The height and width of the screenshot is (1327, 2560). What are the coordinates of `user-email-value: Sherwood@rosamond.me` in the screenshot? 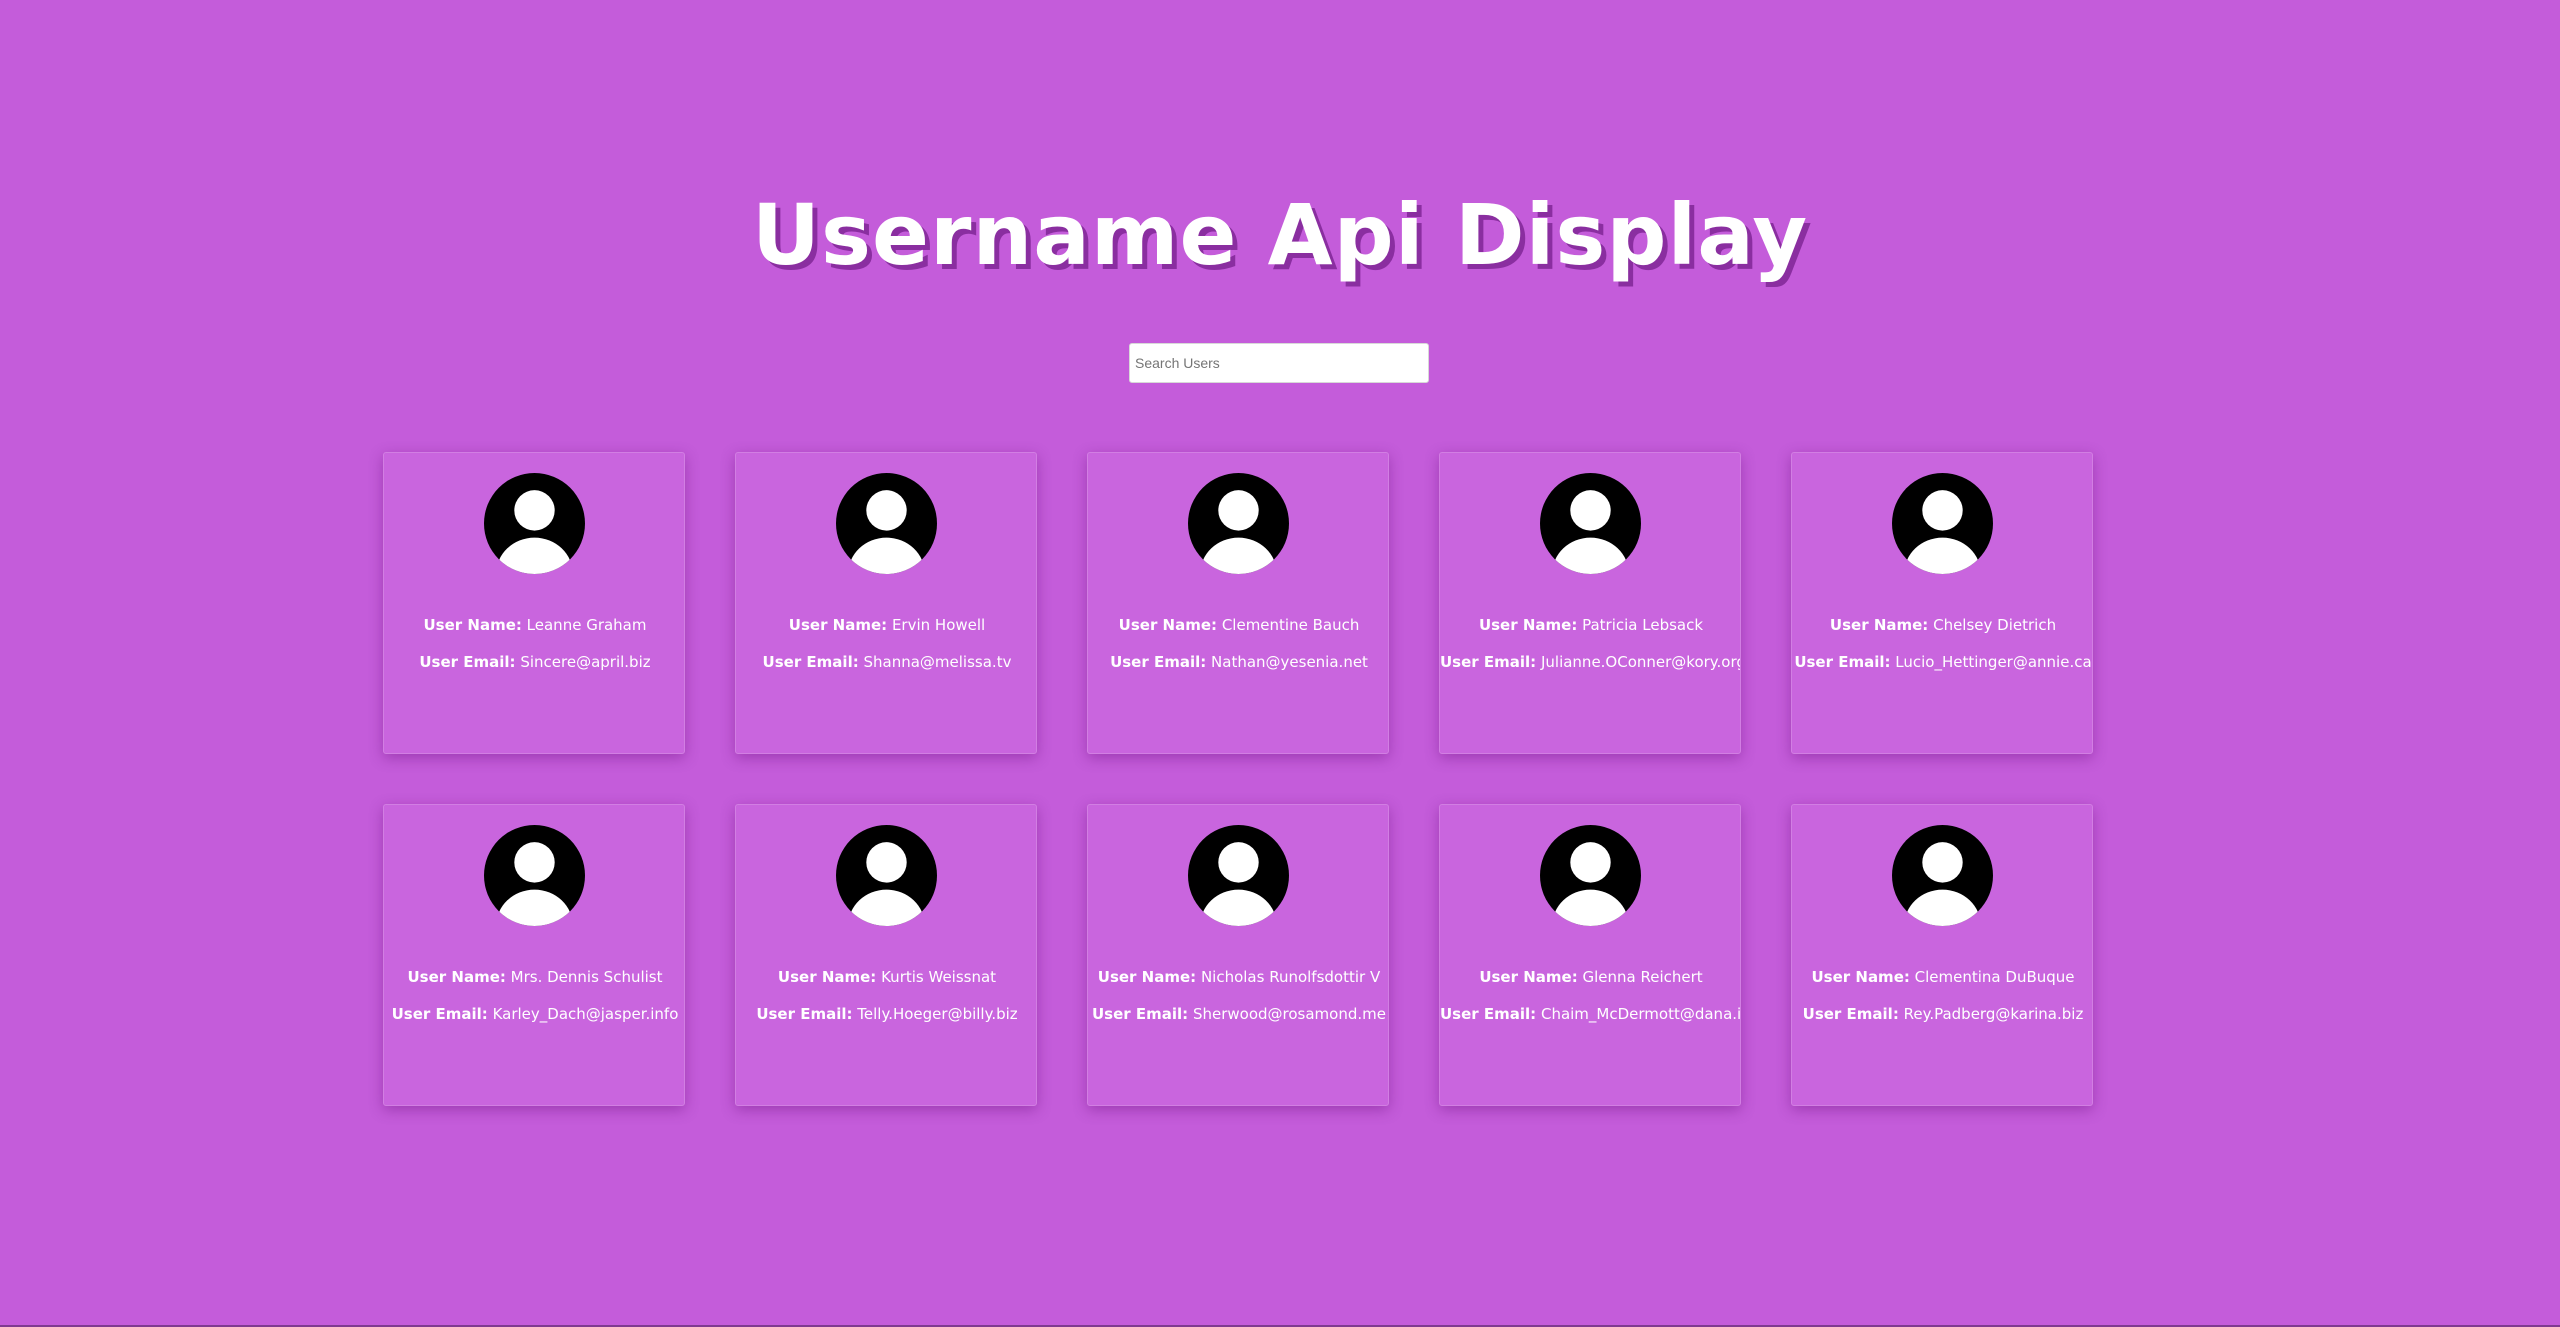 It's located at (1289, 1014).